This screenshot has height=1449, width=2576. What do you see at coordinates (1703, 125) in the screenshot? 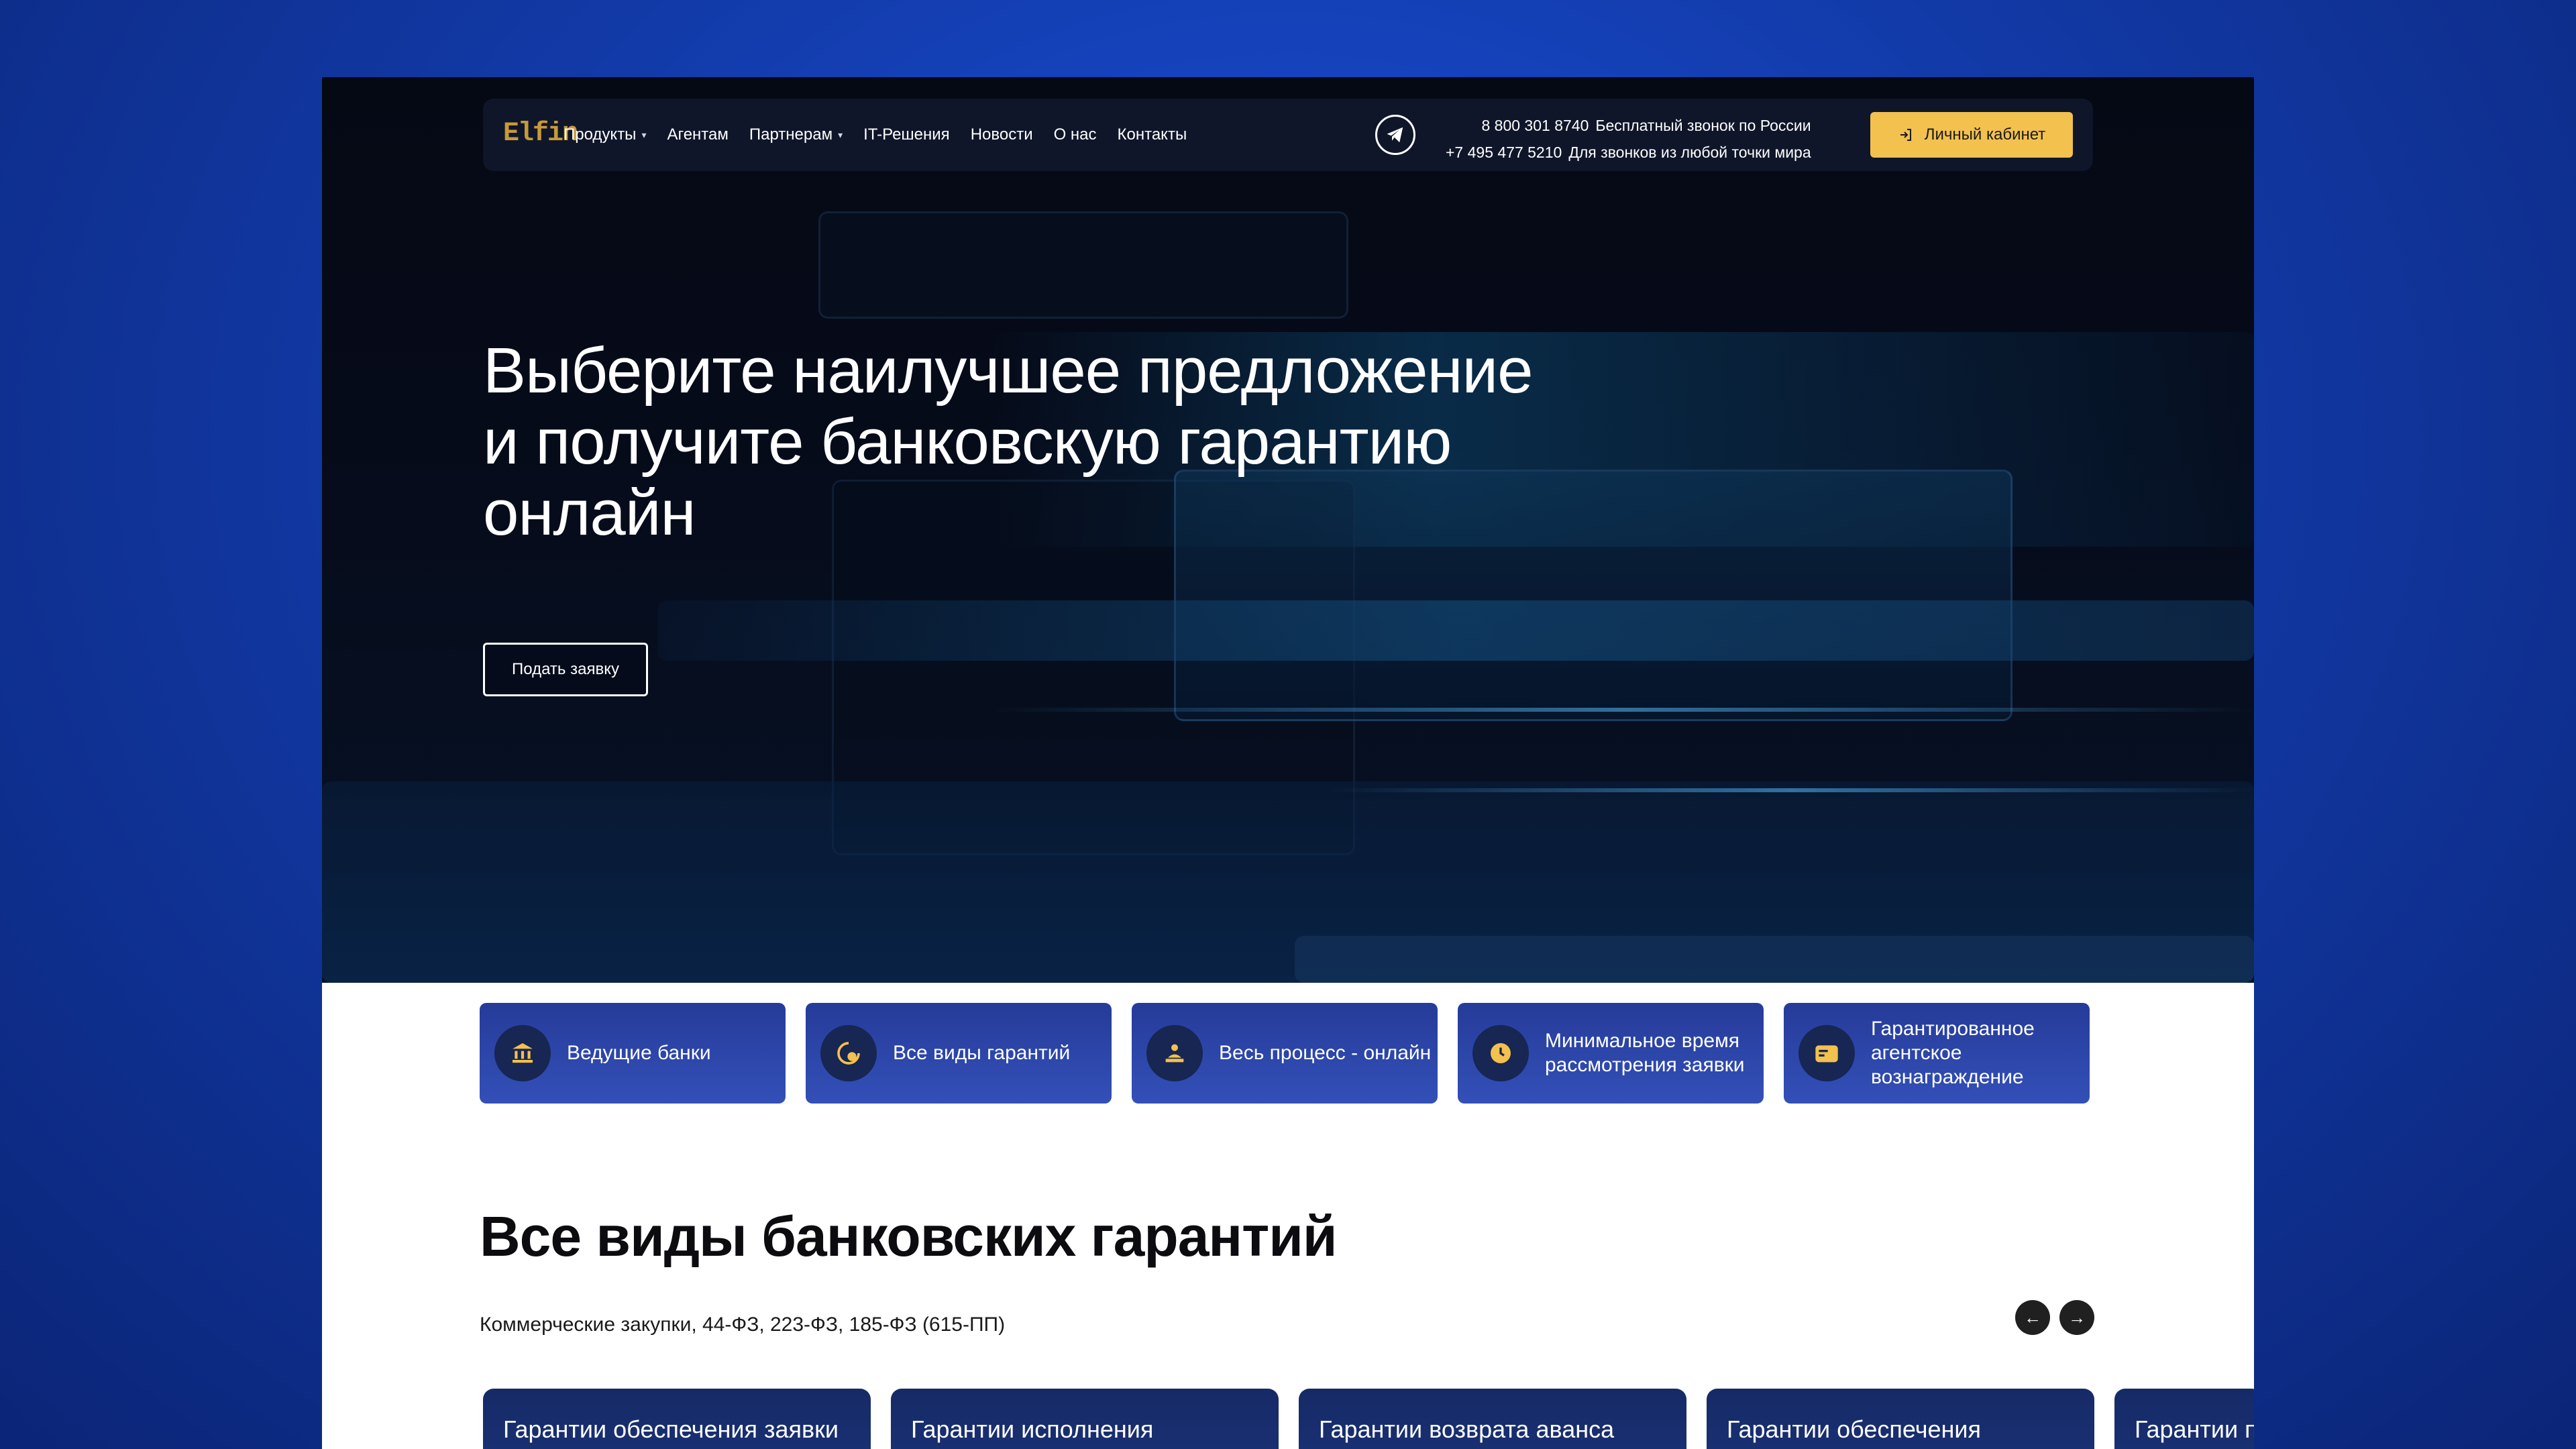
I see `phone-note: Бесплатный звонок по России` at bounding box center [1703, 125].